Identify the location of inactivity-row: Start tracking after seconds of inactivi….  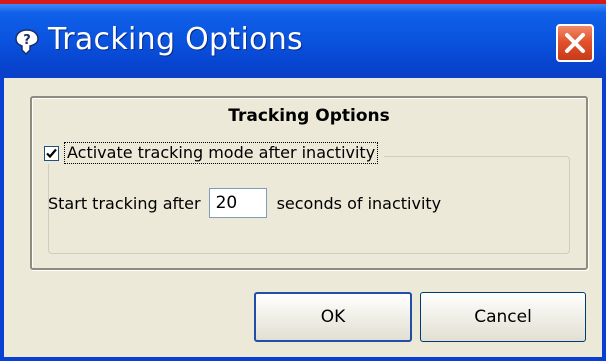
(244, 203).